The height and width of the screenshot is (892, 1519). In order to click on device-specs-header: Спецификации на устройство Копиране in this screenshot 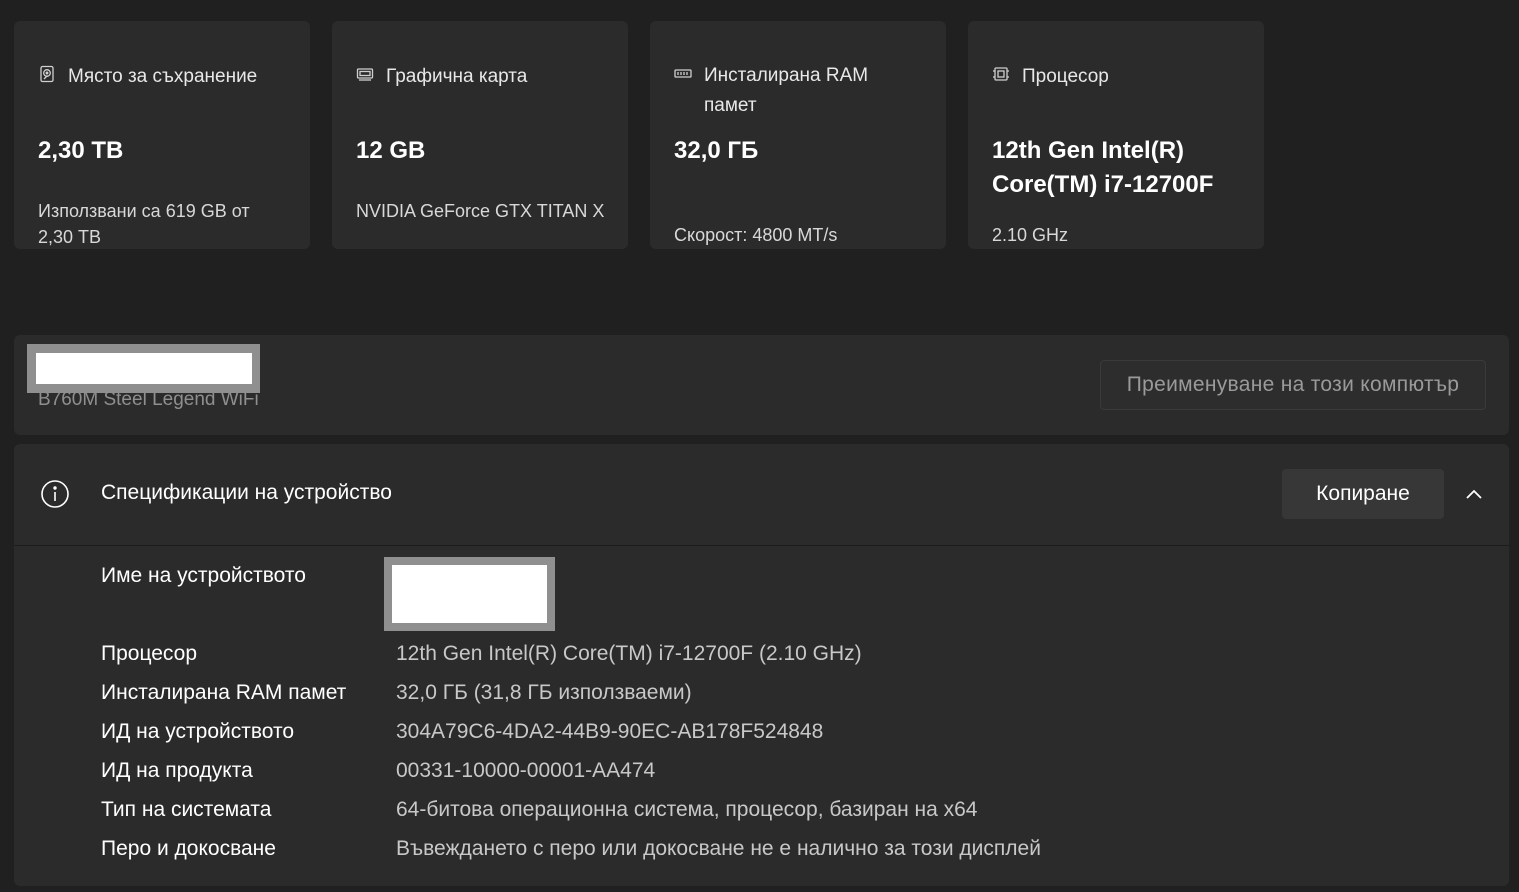, I will do `click(761, 494)`.